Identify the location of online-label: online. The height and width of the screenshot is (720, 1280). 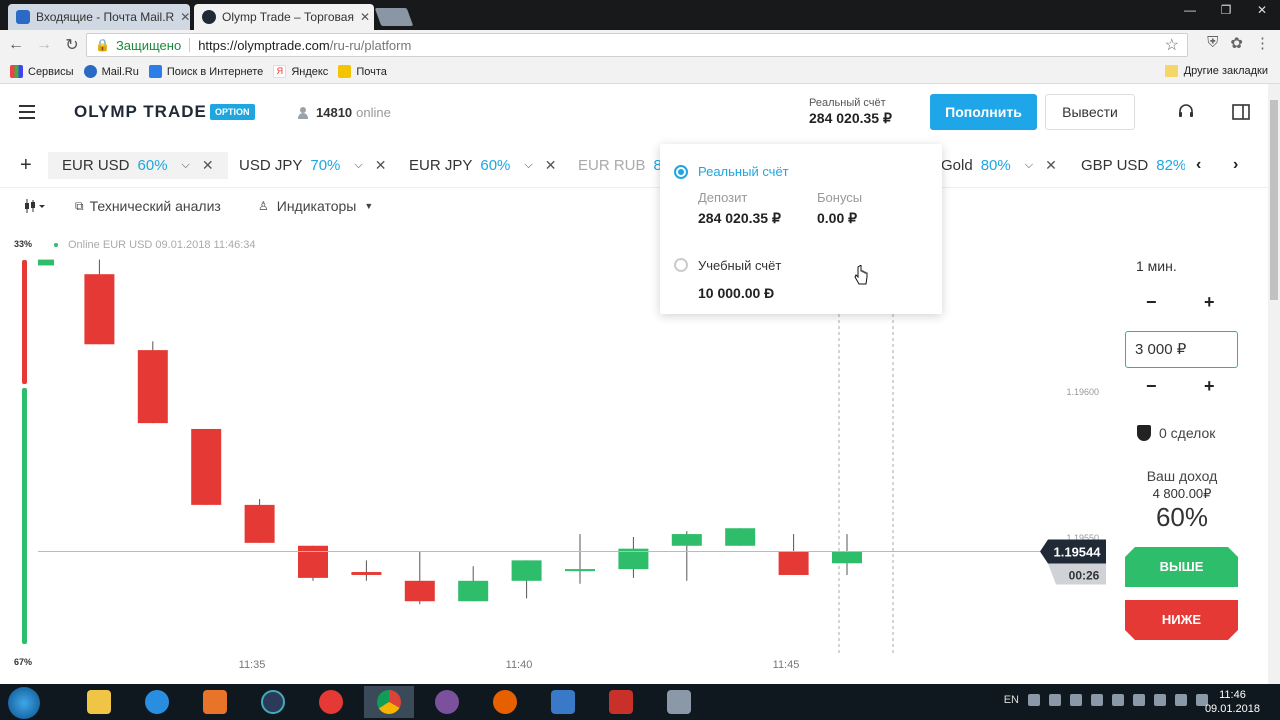
(373, 112).